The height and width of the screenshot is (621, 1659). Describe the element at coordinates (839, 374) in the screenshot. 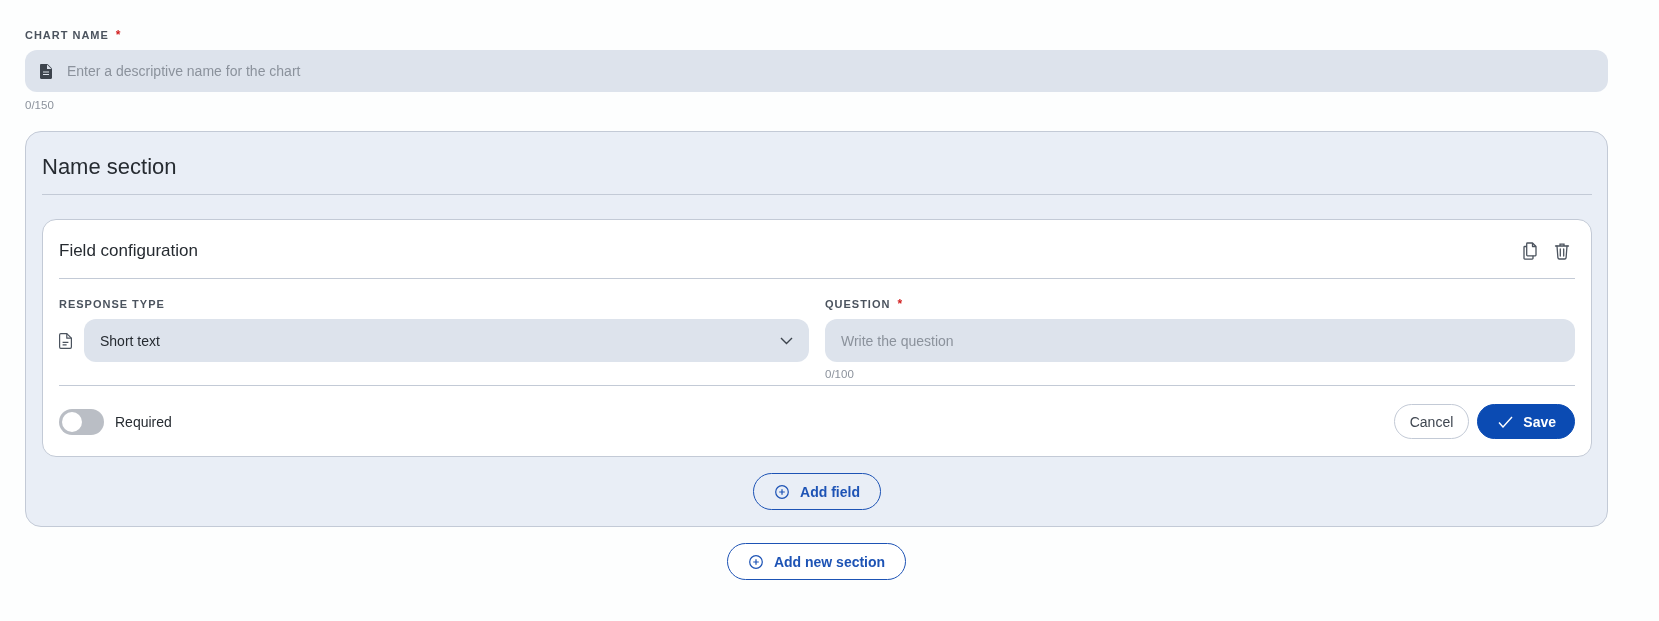

I see `character-counter: 0/100` at that location.